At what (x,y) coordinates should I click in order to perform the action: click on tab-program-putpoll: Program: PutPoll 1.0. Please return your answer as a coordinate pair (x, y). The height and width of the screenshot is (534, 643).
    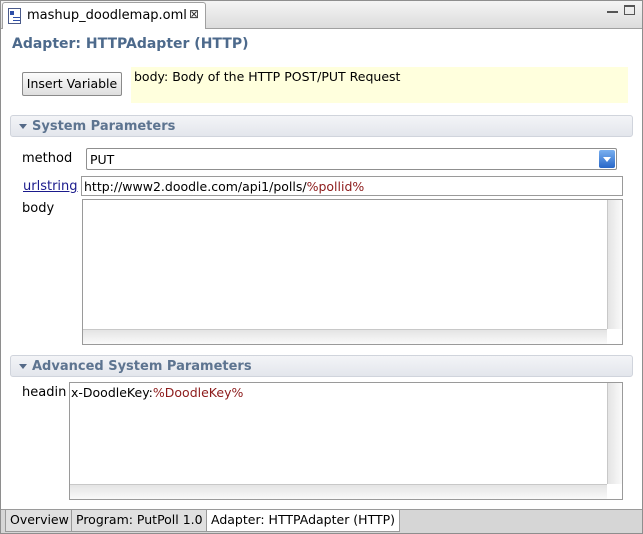
    Looking at the image, I should click on (139, 521).